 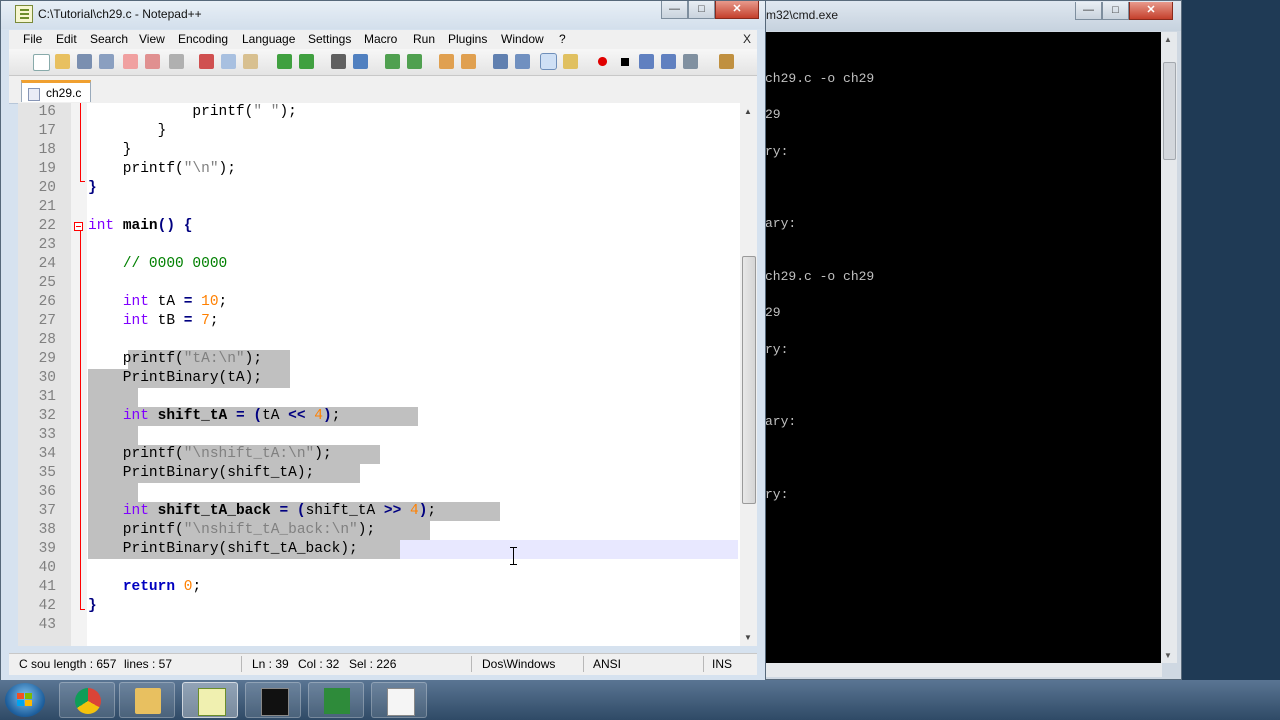 What do you see at coordinates (963, 670) in the screenshot?
I see `cmd-horizontal-scrollbar` at bounding box center [963, 670].